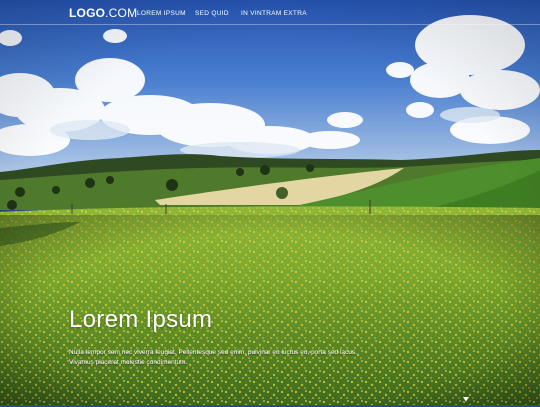 The width and height of the screenshot is (540, 407). I want to click on down-arrow-icon, so click(466, 395).